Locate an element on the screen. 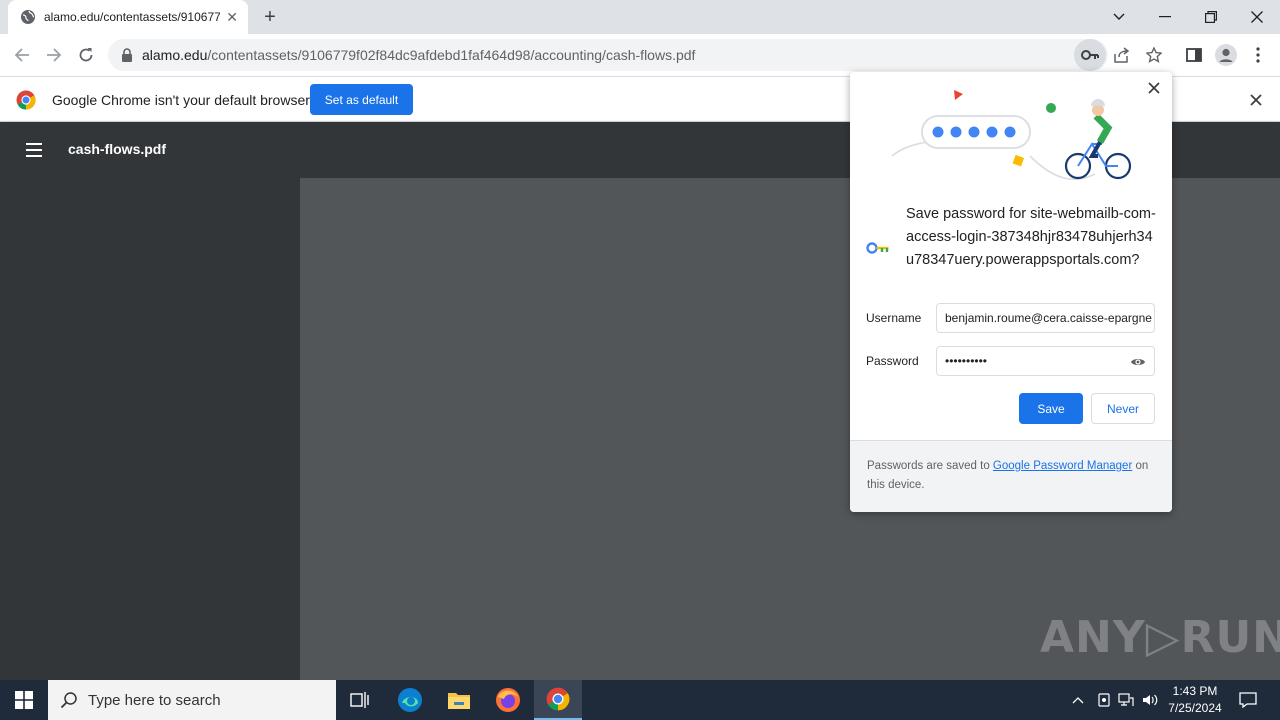  chrome-menu-button is located at coordinates (1258, 55).